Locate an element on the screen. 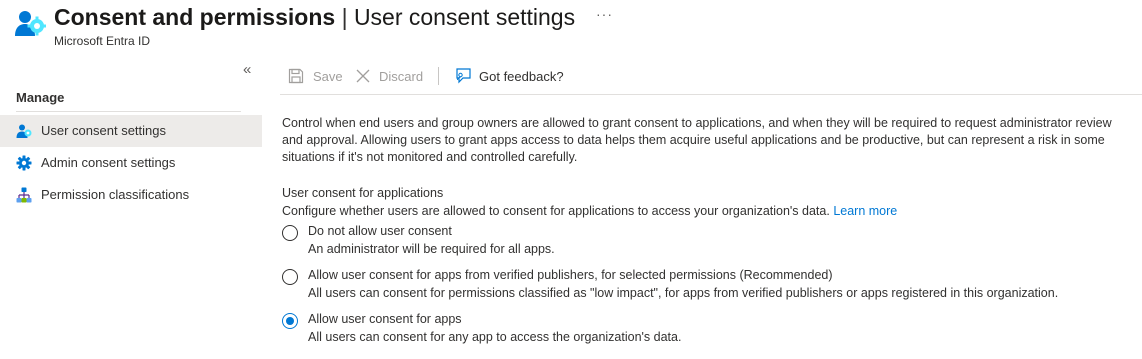  page-title-main: Consent and permissions is located at coordinates (195, 17).